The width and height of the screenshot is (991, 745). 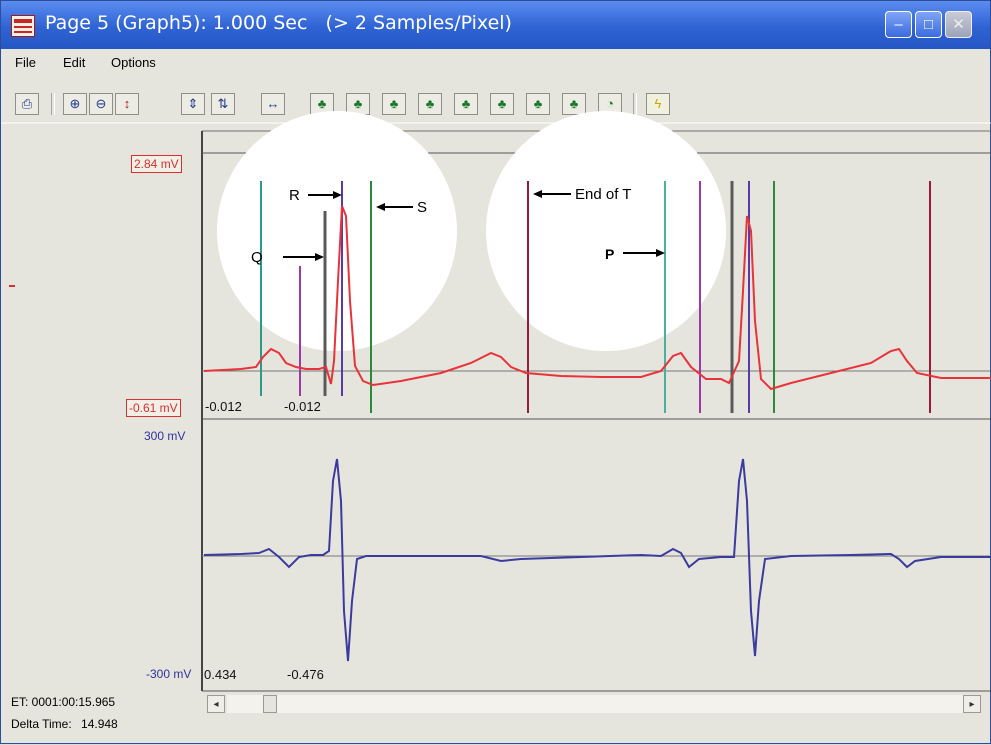 I want to click on top-channel-max-label: 2.84 mV, so click(x=156, y=164).